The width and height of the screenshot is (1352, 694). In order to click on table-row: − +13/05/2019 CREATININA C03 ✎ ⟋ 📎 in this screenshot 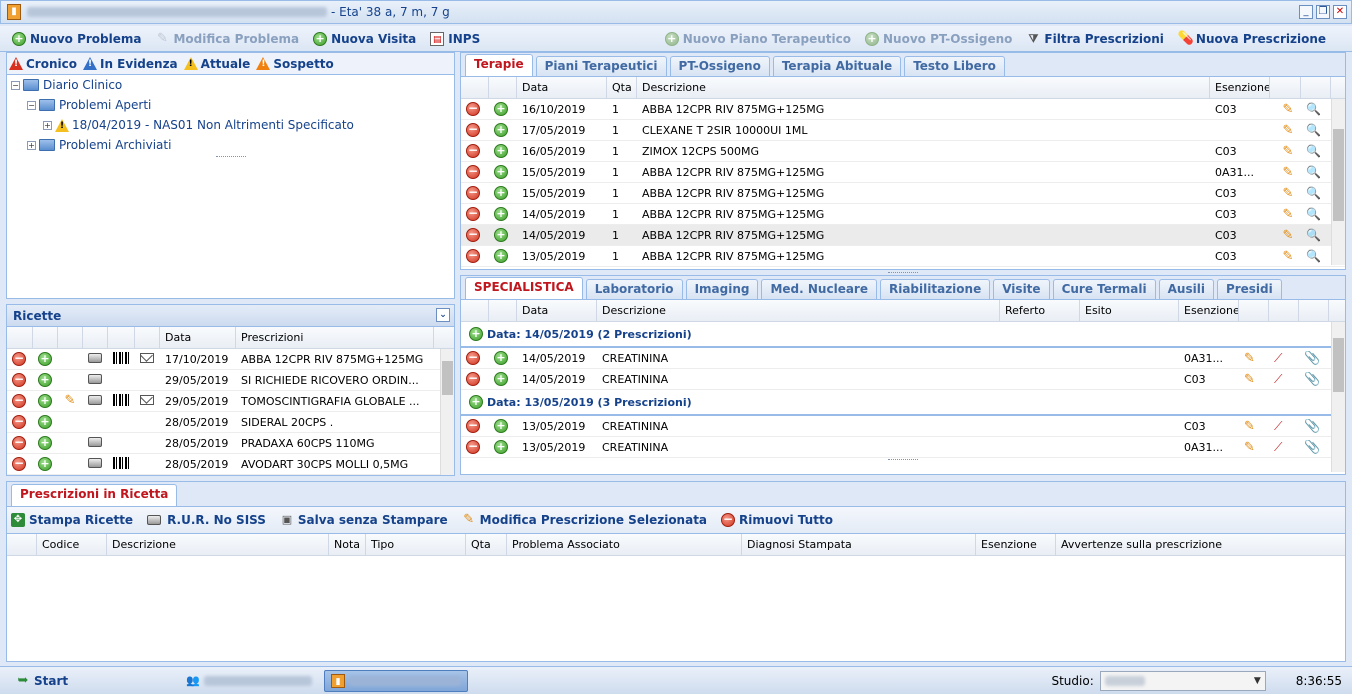, I will do `click(903, 426)`.